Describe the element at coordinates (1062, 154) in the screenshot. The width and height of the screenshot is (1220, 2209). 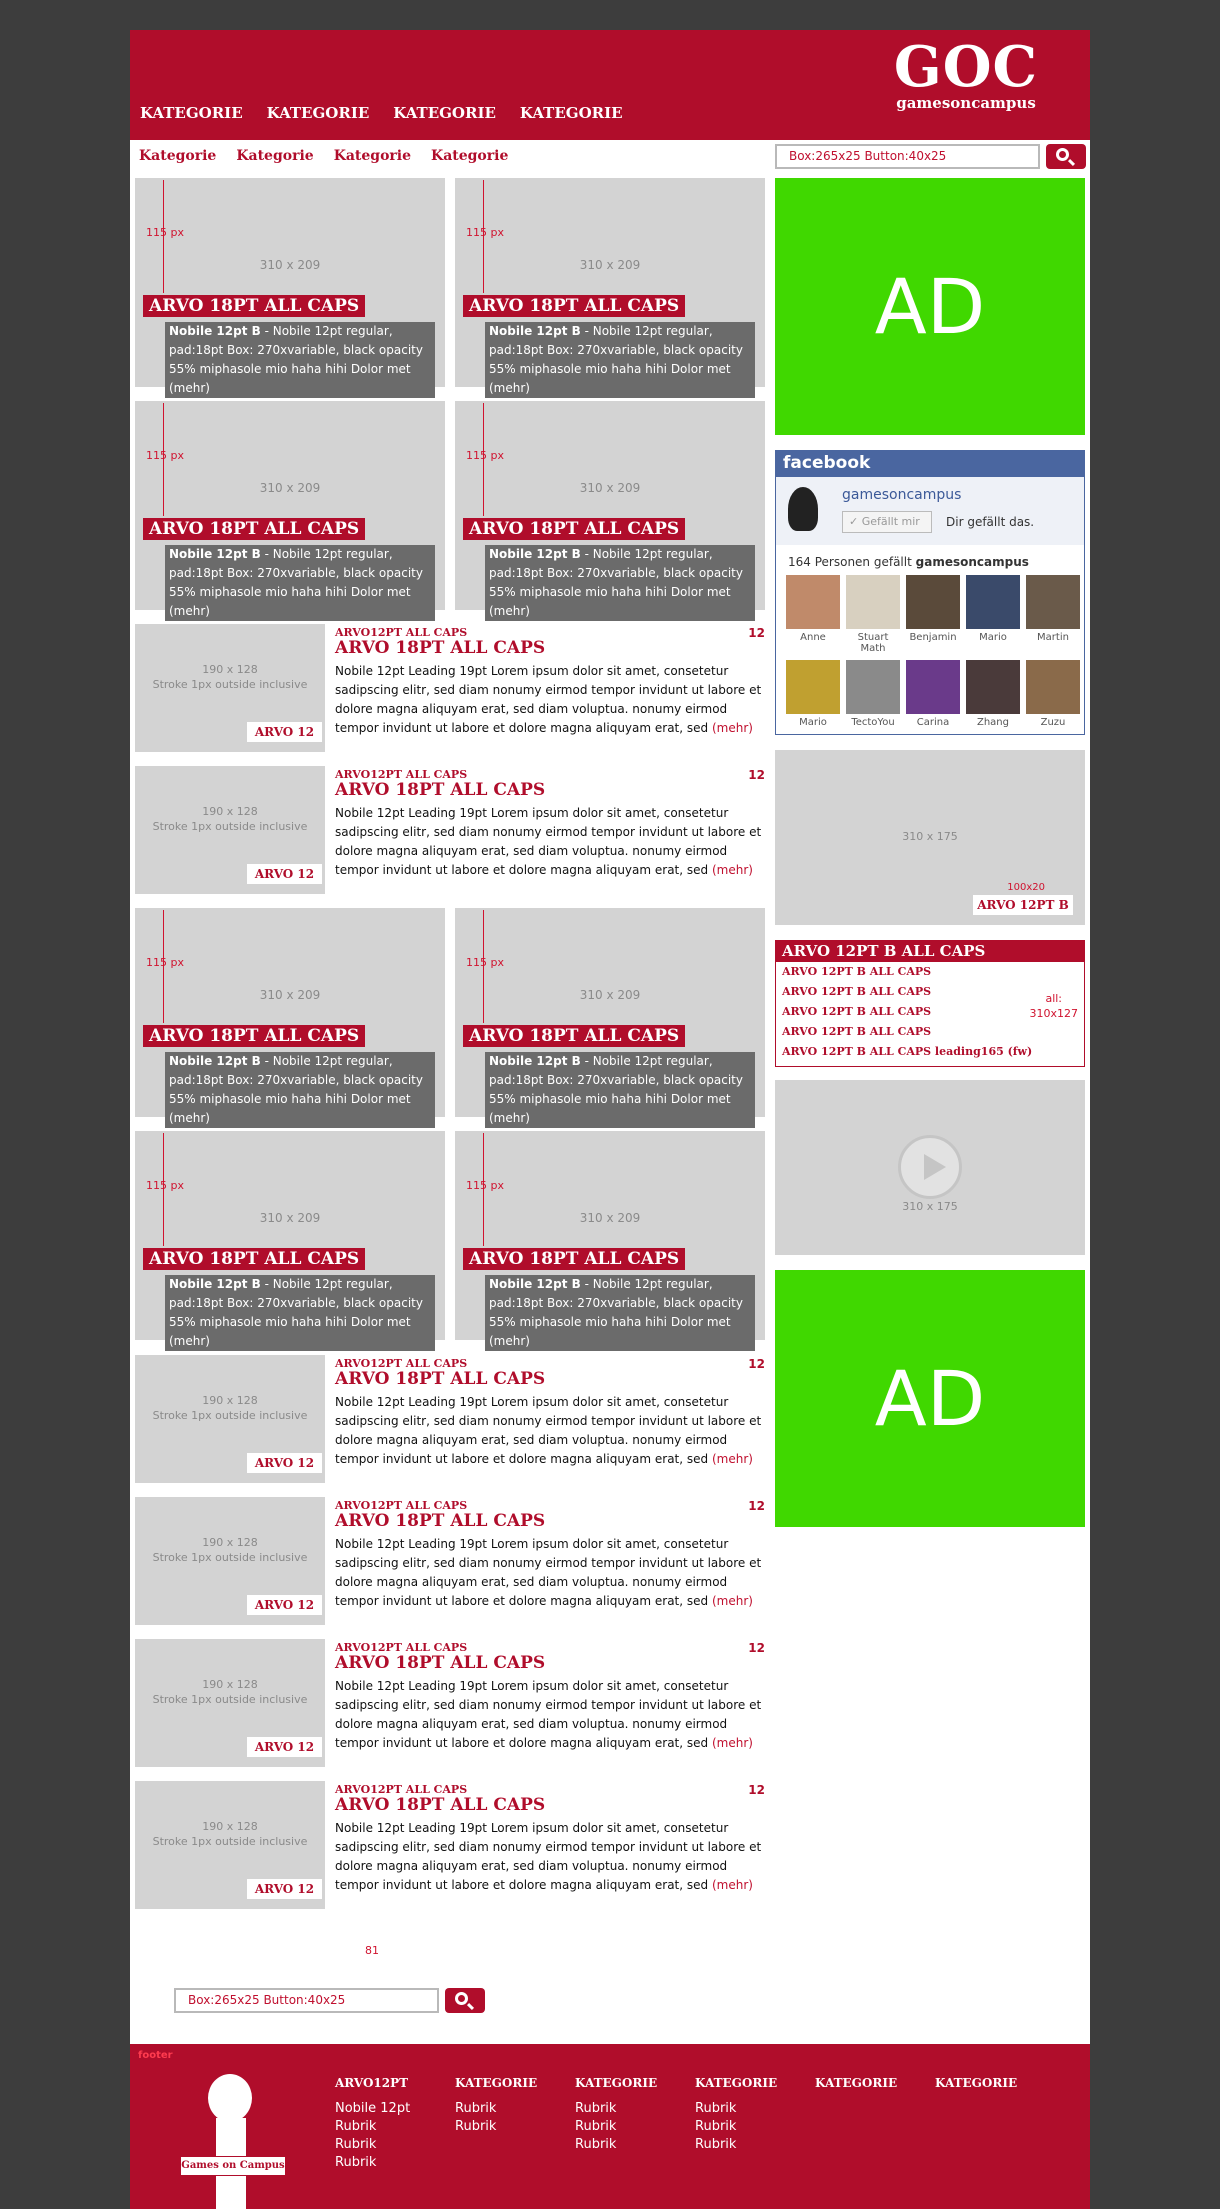
I see `search-icon` at that location.